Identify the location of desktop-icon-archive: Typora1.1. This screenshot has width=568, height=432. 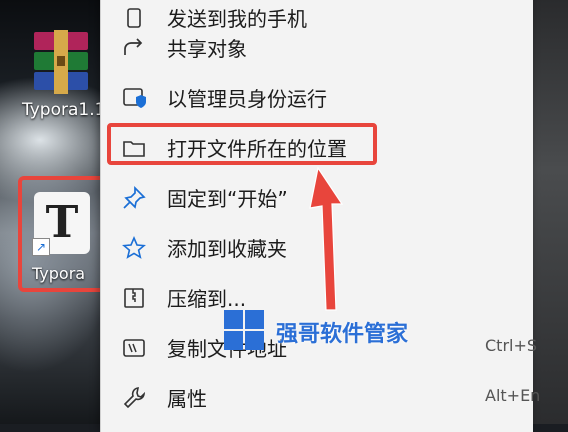
(63, 74).